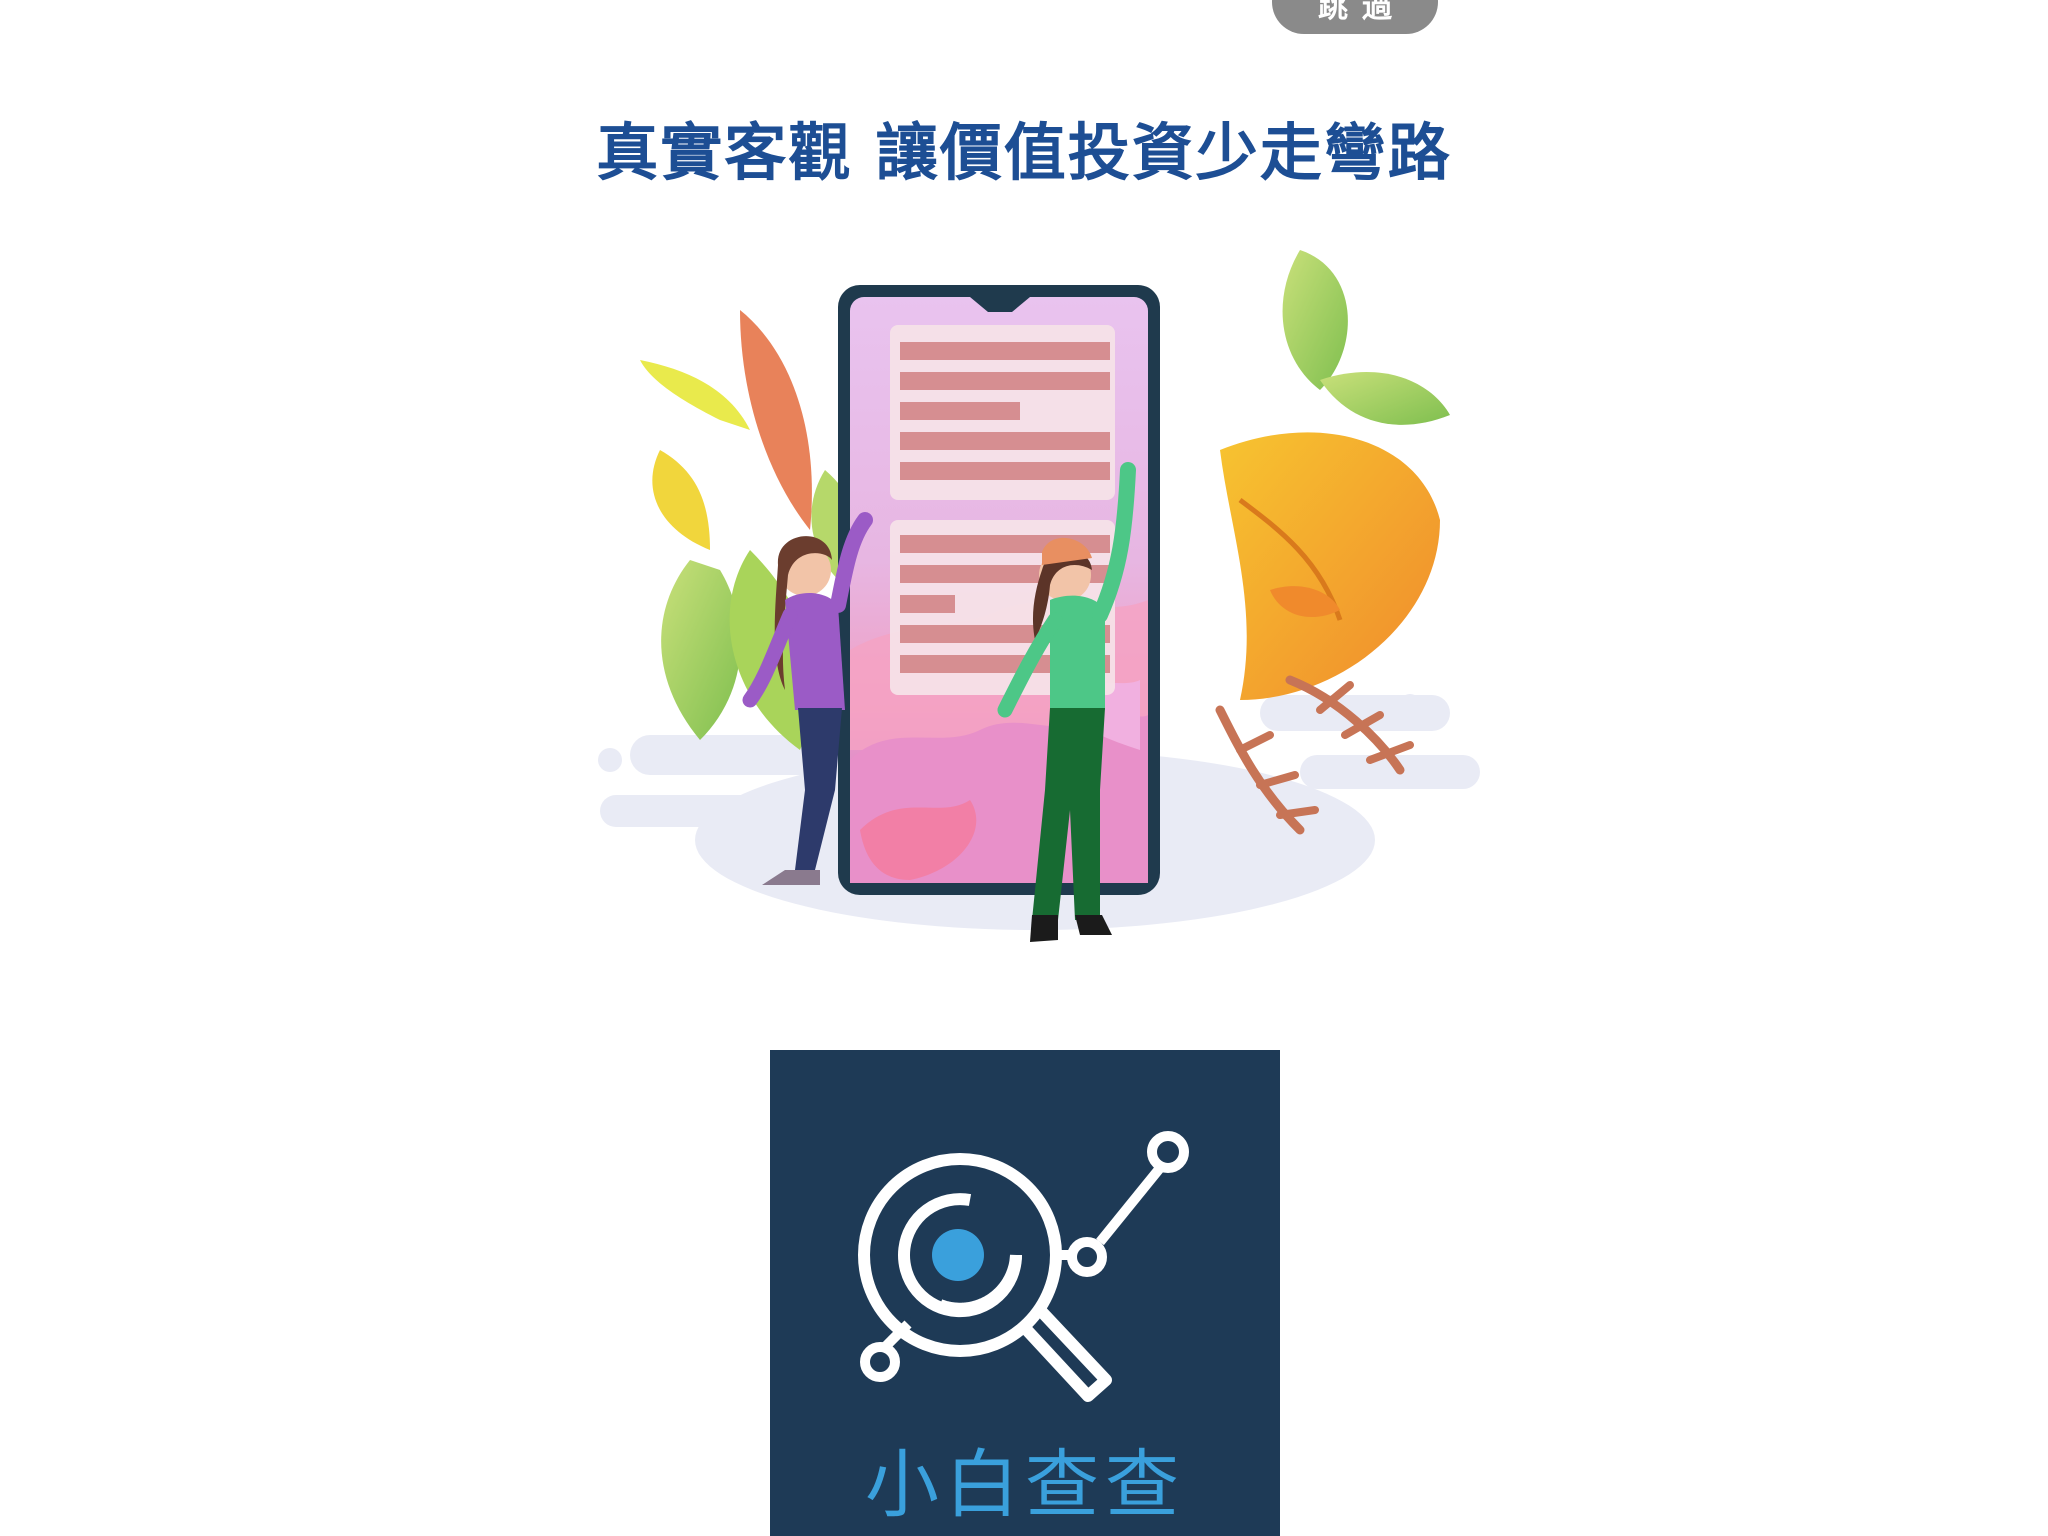 This screenshot has height=1536, width=2048. What do you see at coordinates (1025, 1293) in the screenshot?
I see `app-logo: 小白查查` at bounding box center [1025, 1293].